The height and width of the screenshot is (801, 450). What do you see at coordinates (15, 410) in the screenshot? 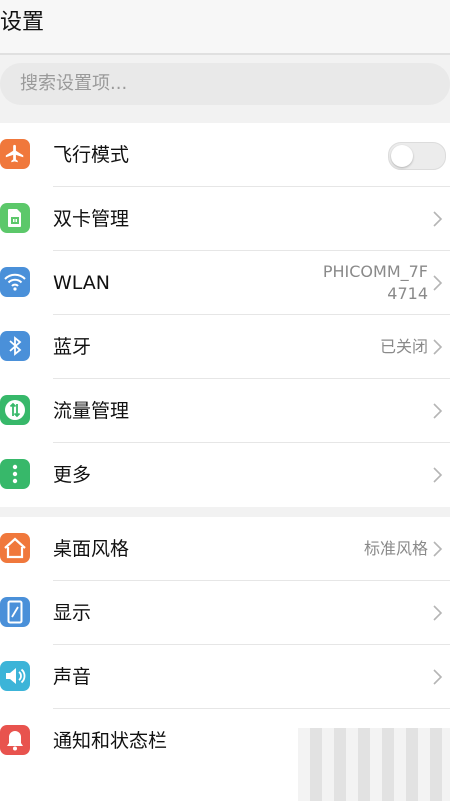
I see `data-usage-icon` at bounding box center [15, 410].